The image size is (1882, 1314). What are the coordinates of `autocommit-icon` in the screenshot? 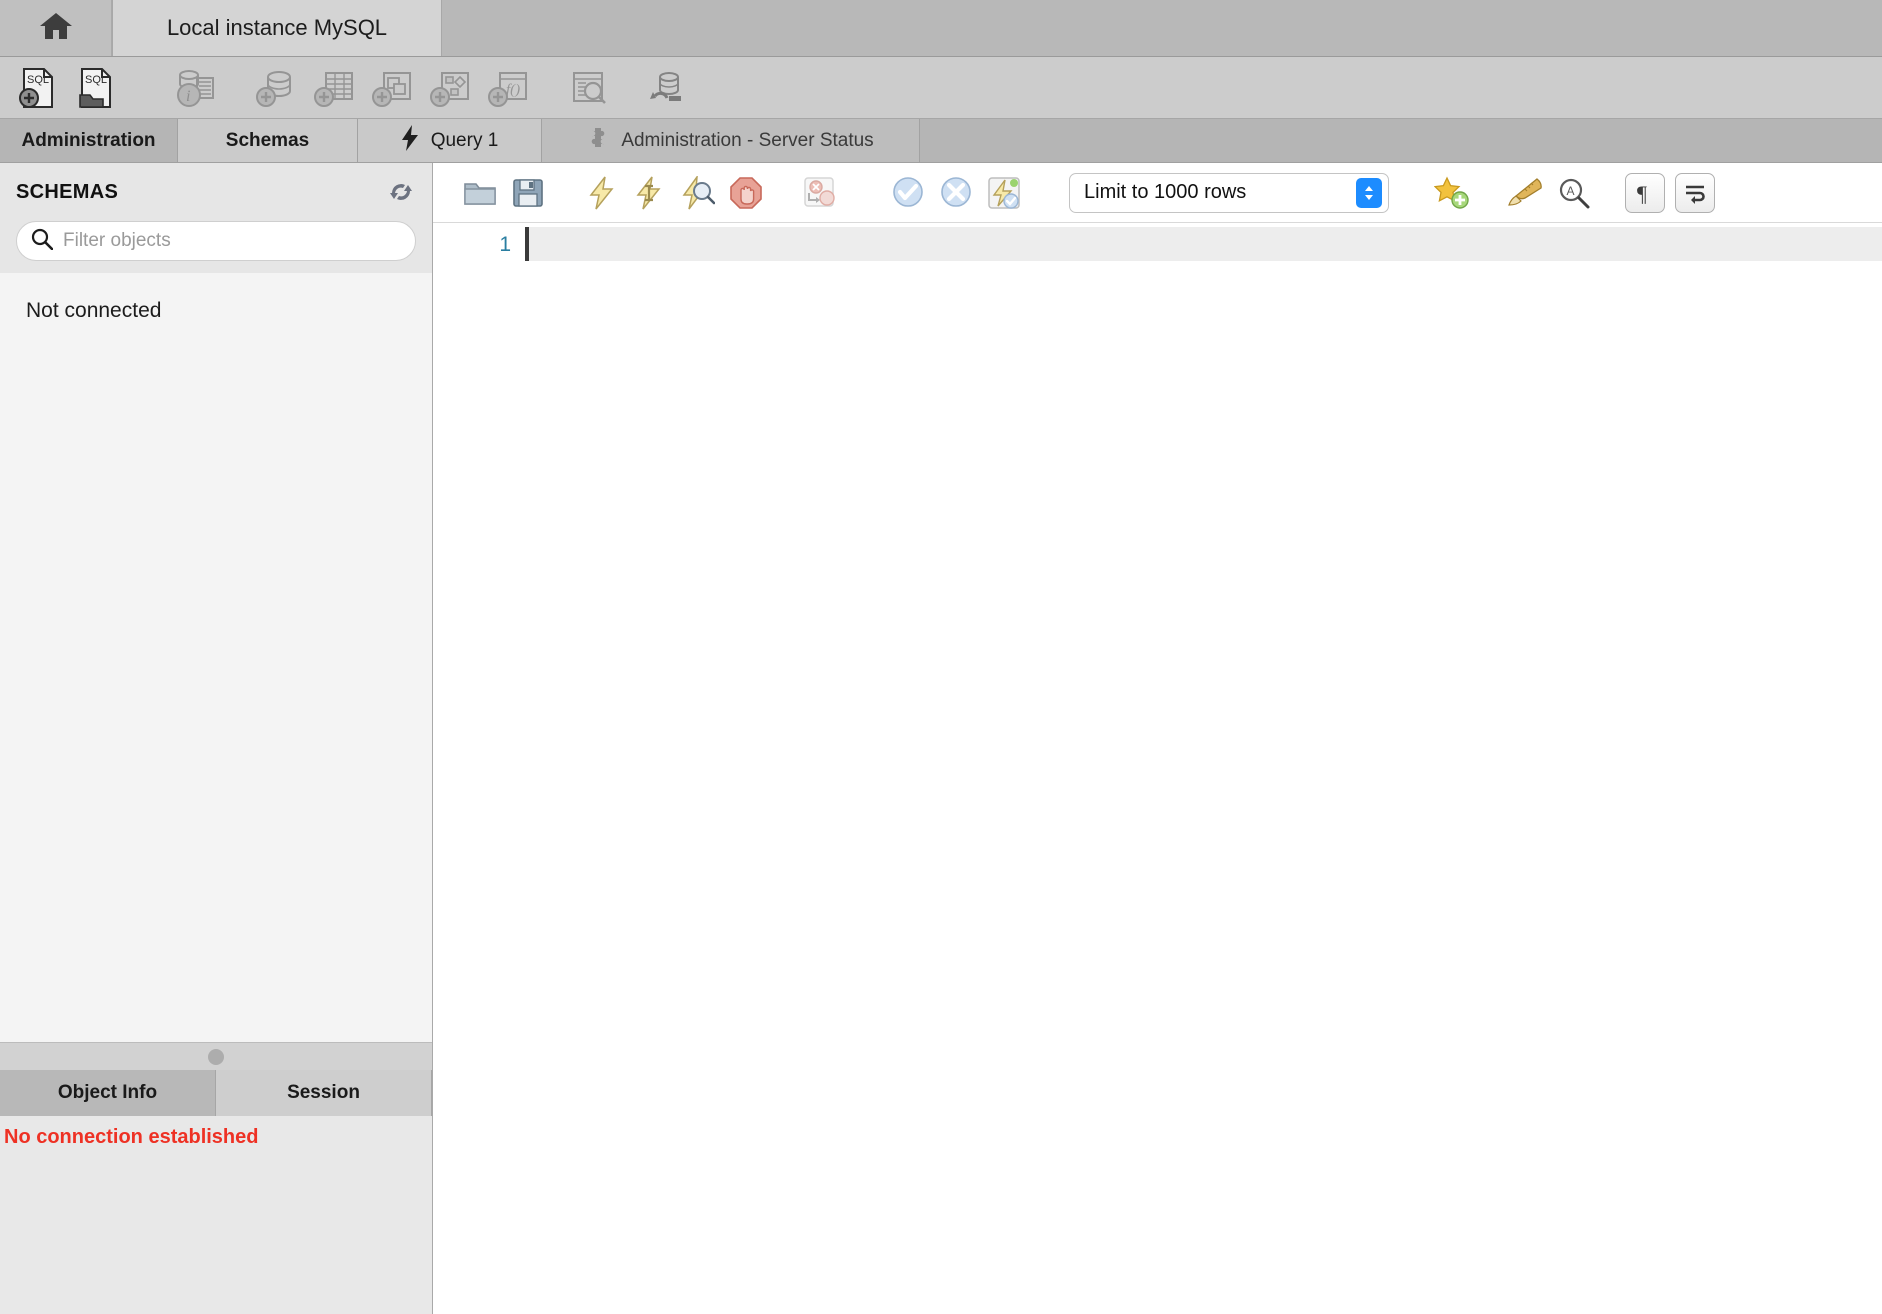 It's located at (1004, 192).